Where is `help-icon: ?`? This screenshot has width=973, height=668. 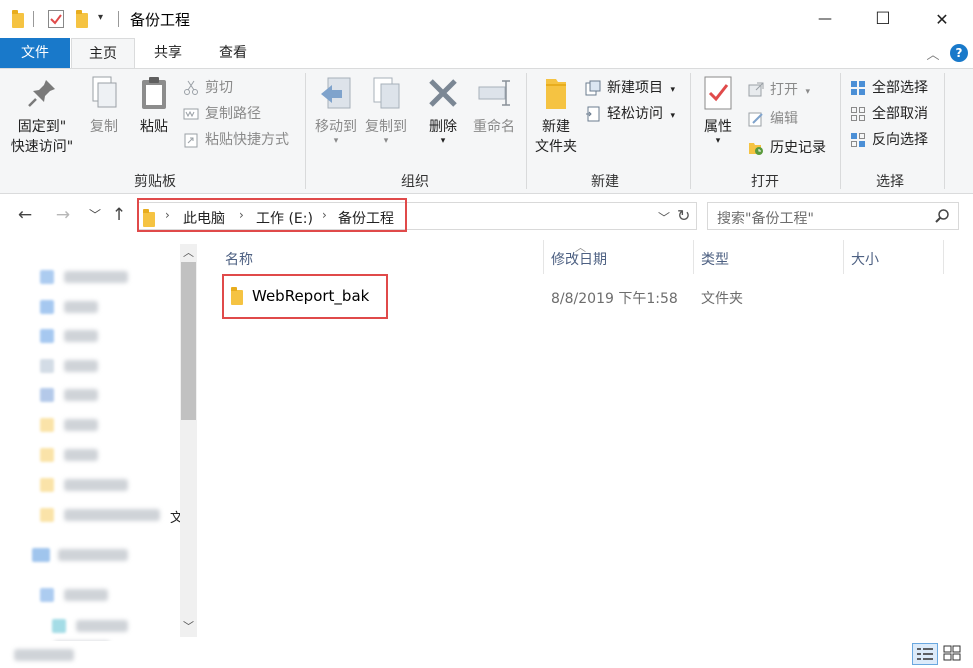
help-icon: ? is located at coordinates (959, 53).